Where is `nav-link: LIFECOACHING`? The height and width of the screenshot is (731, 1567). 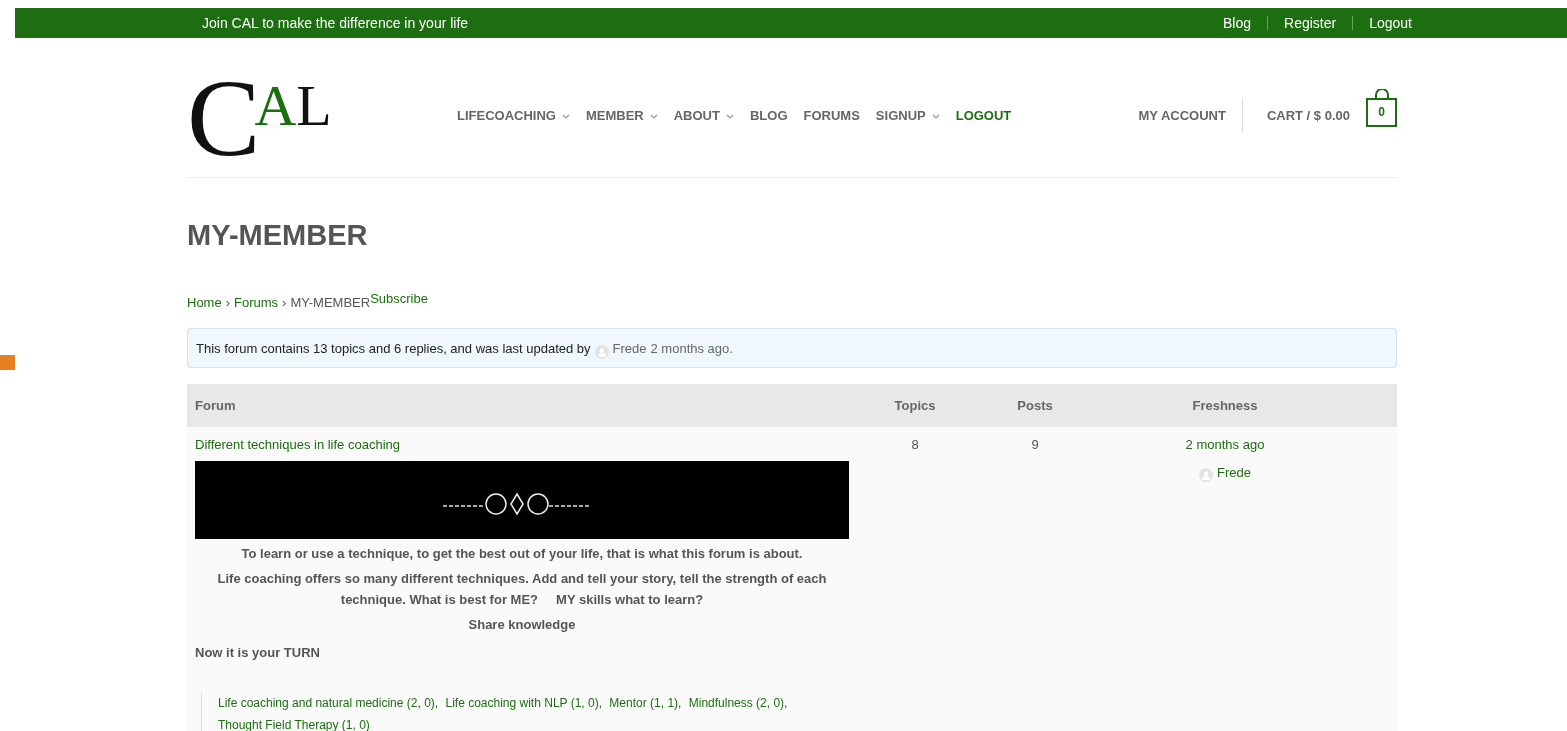
nav-link: LIFECOACHING is located at coordinates (513, 115).